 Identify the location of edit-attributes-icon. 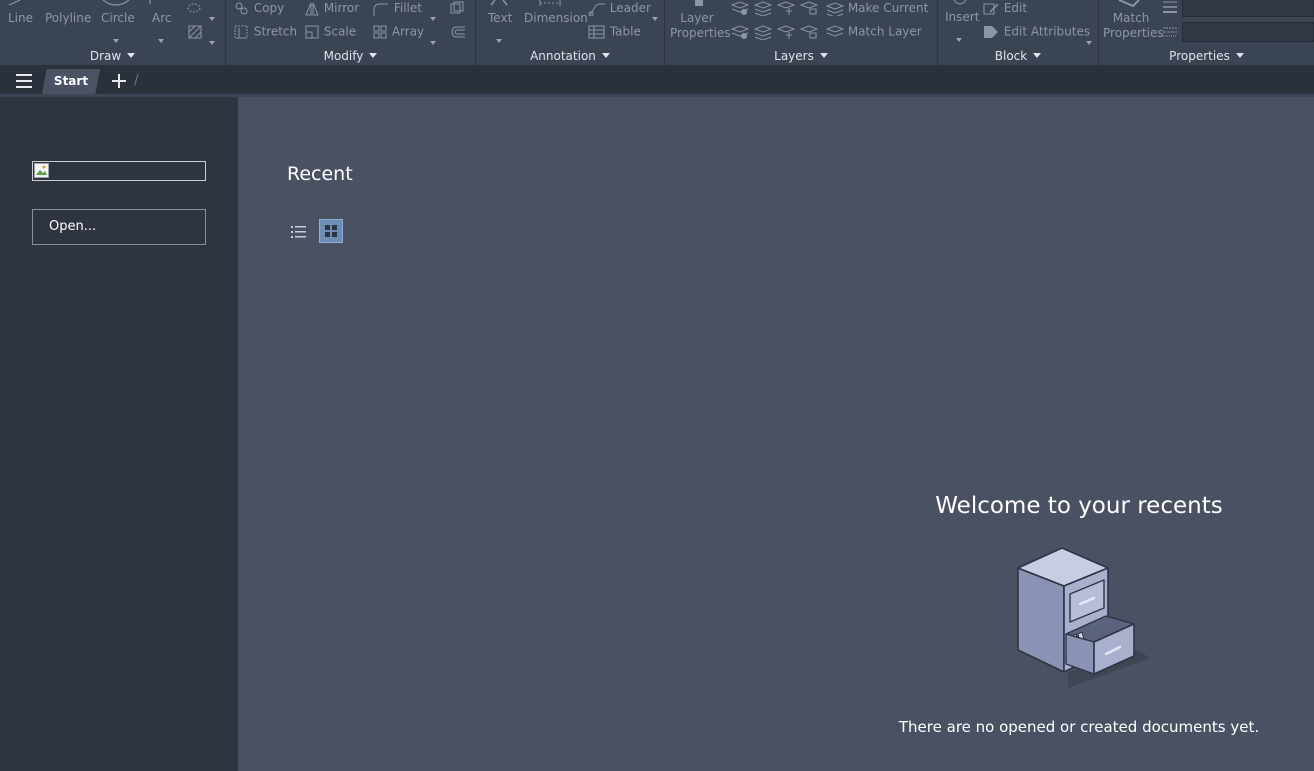
(991, 32).